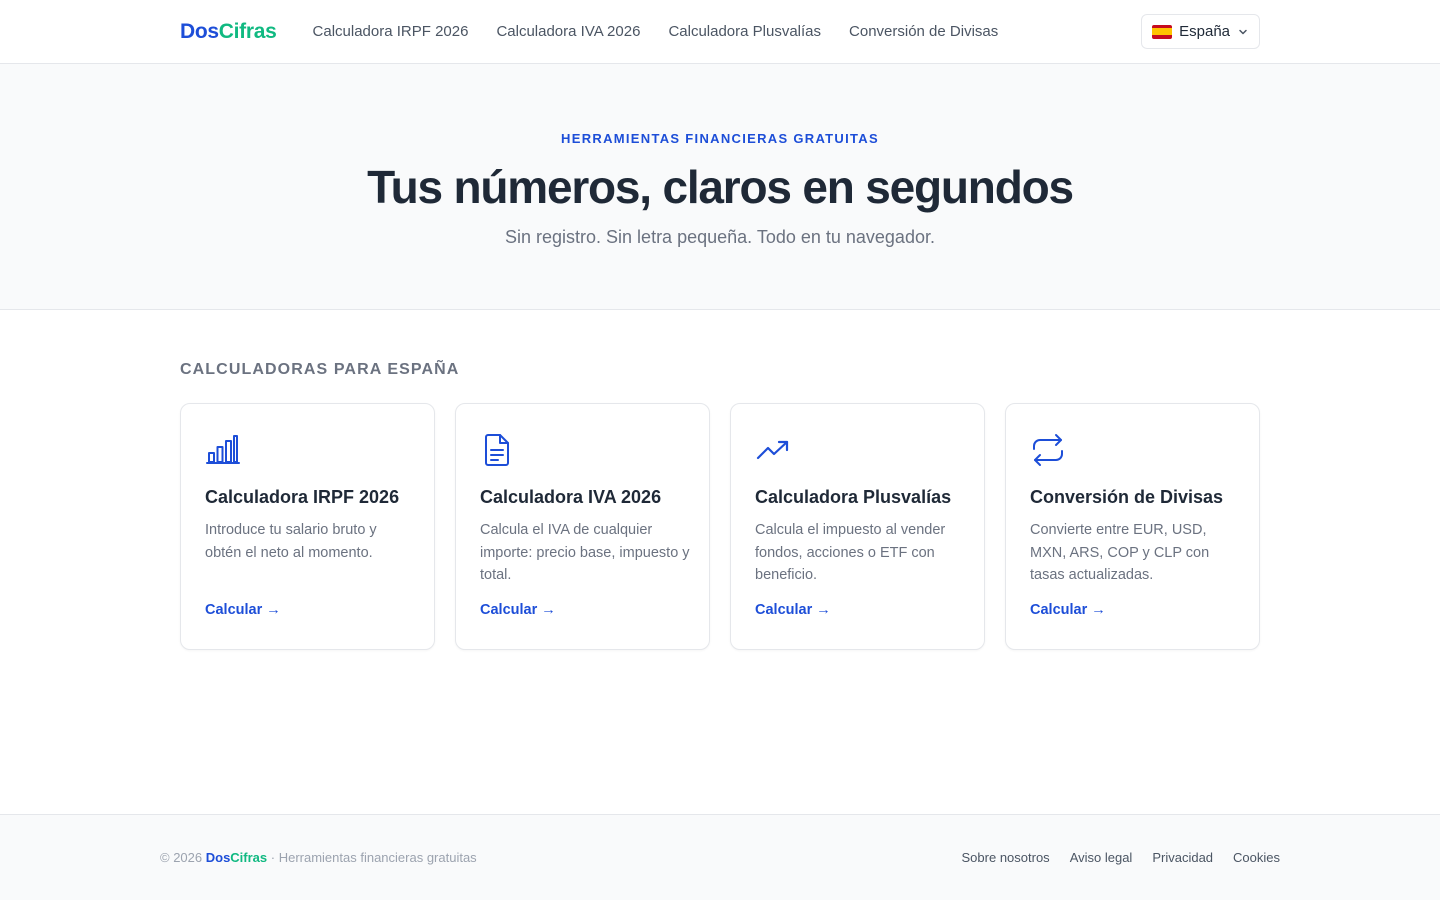  I want to click on trending-up-icon, so click(773, 450).